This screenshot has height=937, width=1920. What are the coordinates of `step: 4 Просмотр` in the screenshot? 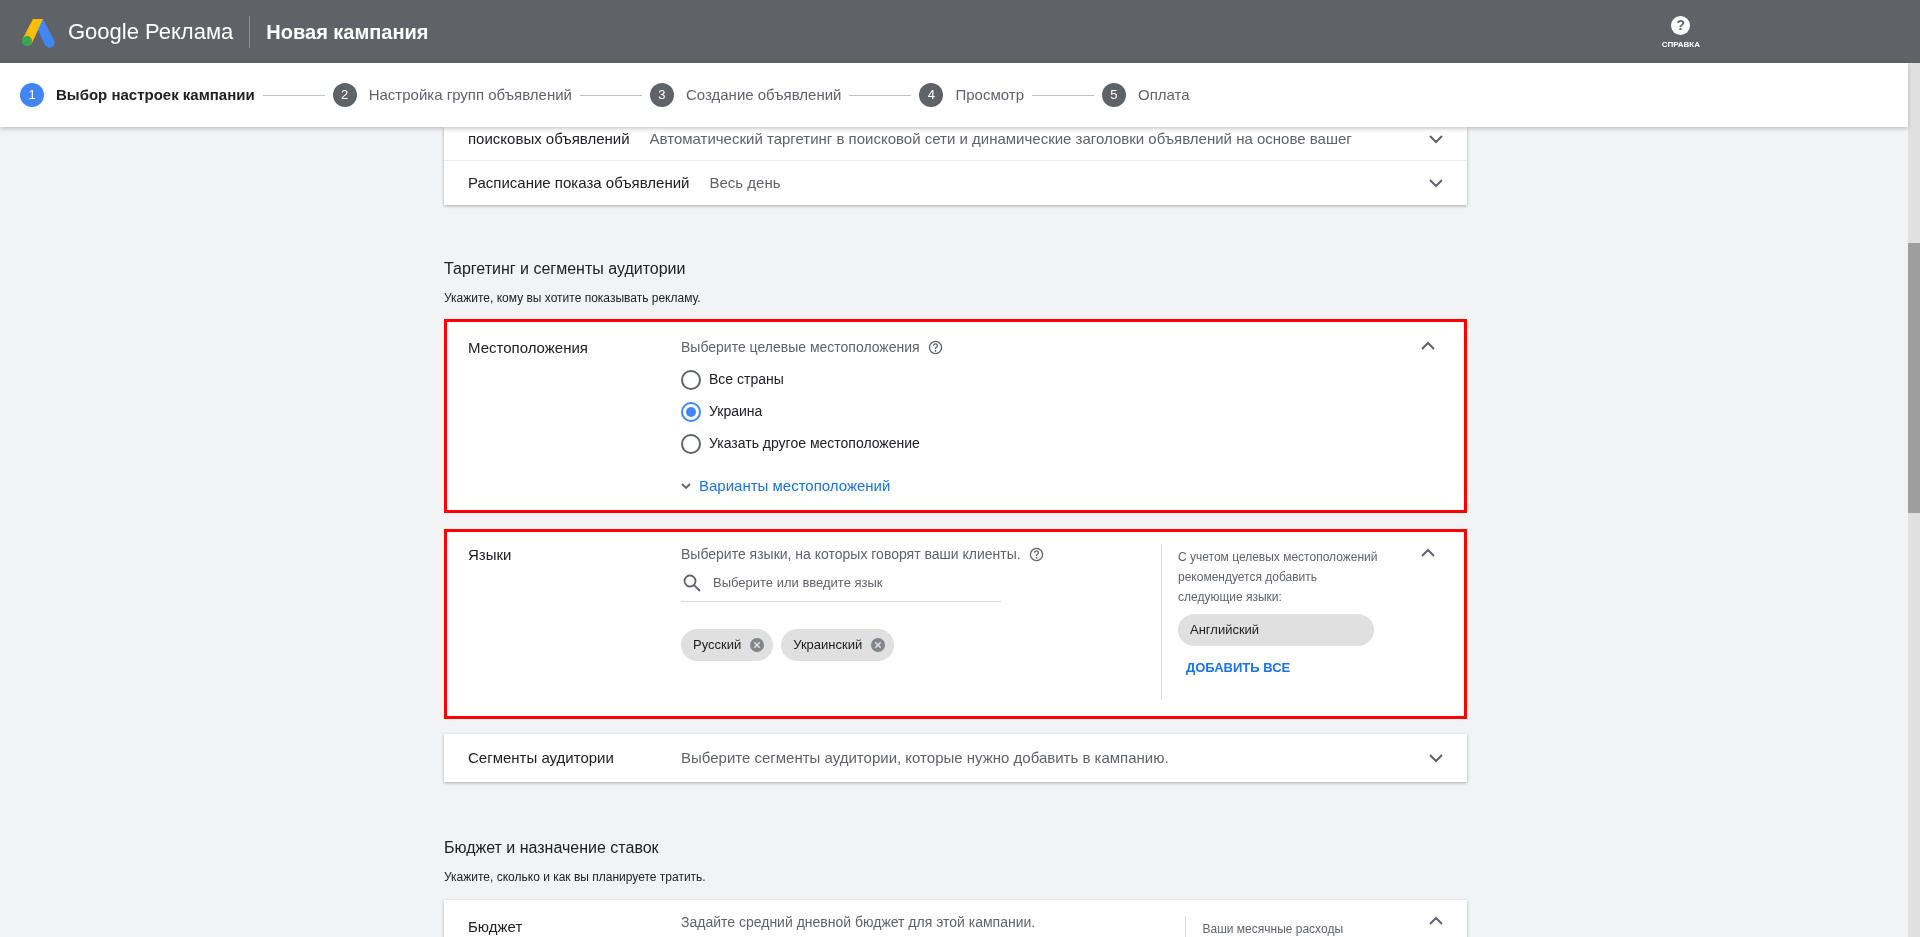 It's located at (971, 95).